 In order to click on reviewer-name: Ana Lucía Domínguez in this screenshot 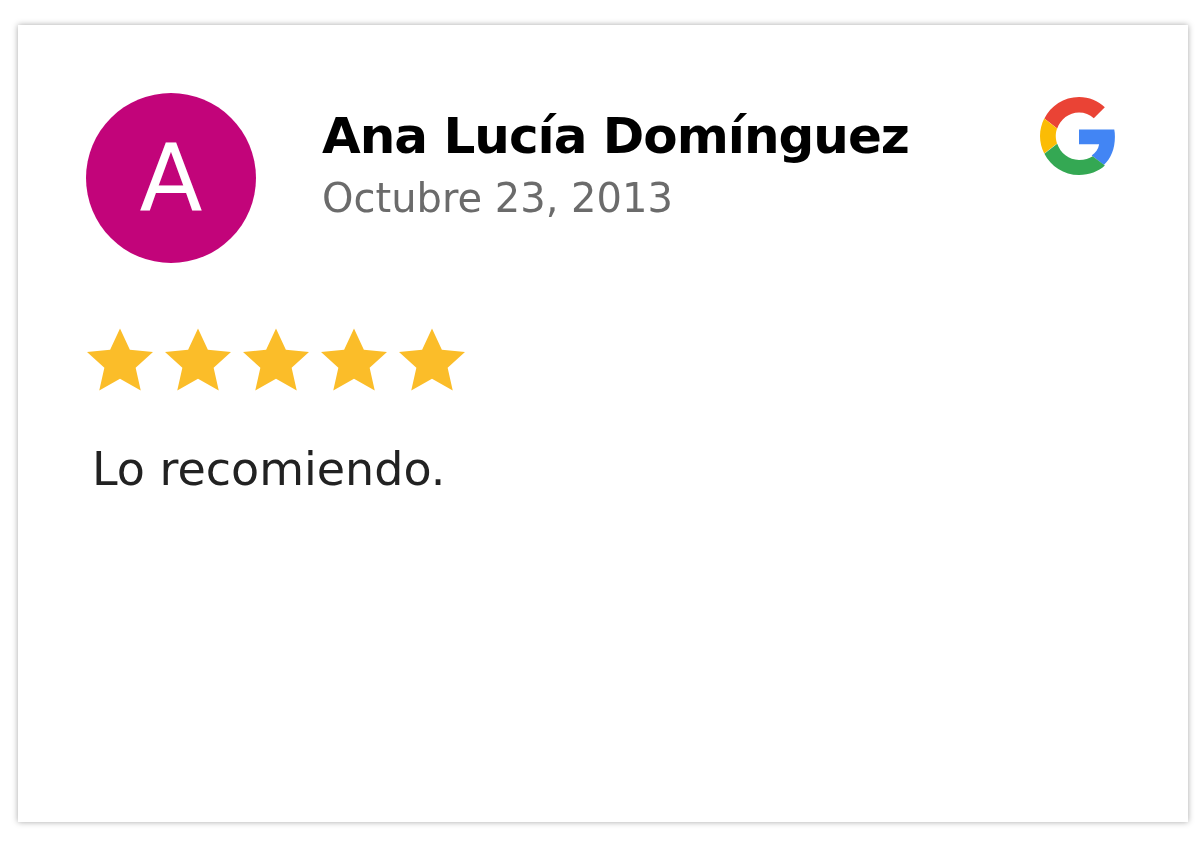, I will do `click(616, 136)`.